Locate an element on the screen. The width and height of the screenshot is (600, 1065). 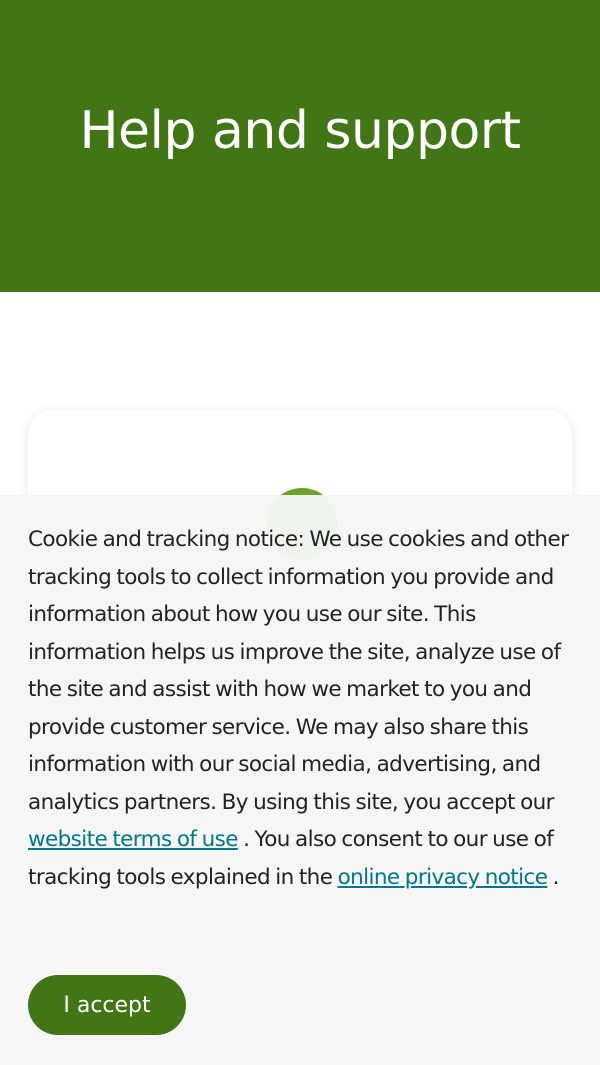
cookie-text-part3: . is located at coordinates (553, 877).